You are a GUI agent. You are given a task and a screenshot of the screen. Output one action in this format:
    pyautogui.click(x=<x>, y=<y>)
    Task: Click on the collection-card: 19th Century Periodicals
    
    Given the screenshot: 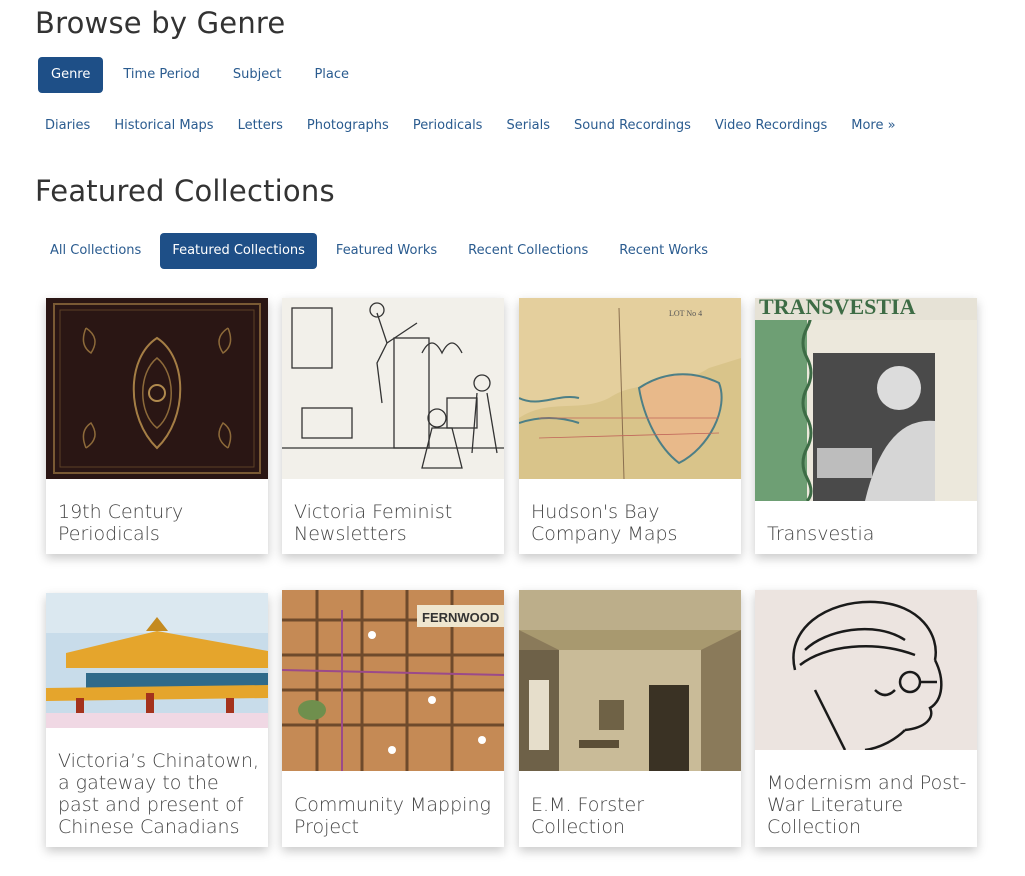 What is the action you would take?
    pyautogui.click(x=157, y=426)
    